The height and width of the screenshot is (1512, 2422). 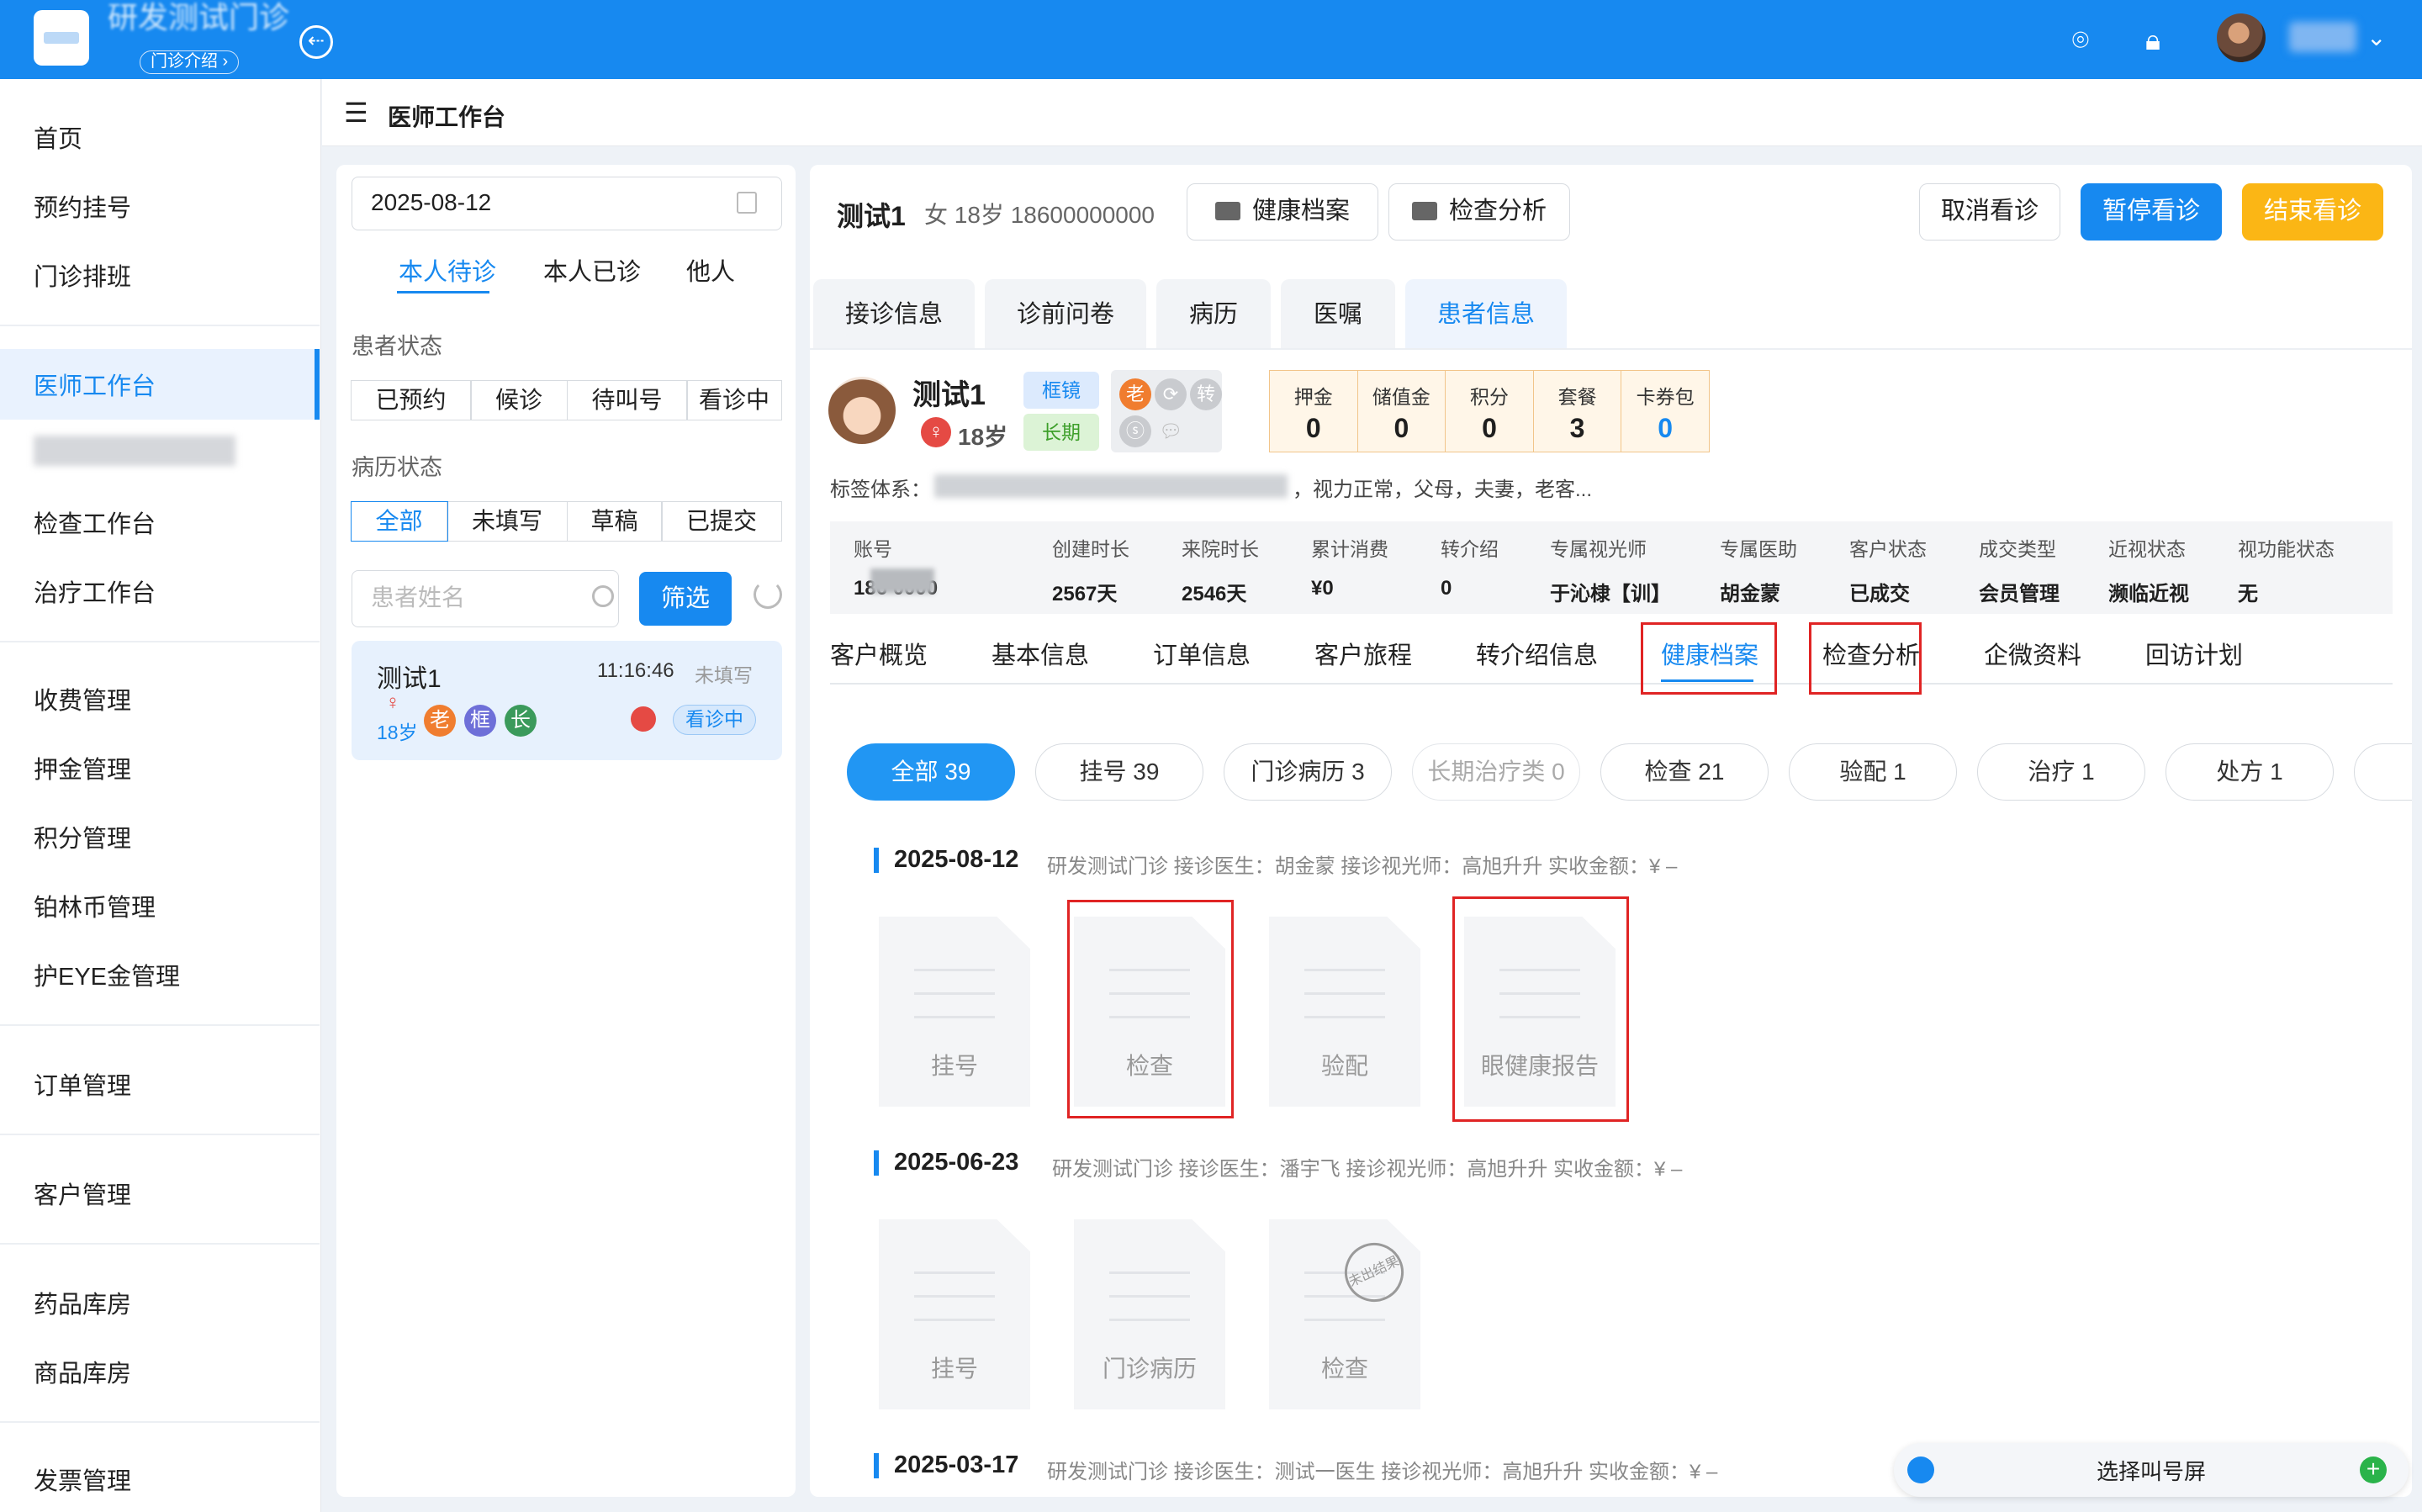 What do you see at coordinates (519, 400) in the screenshot?
I see `status-waiting: 候诊` at bounding box center [519, 400].